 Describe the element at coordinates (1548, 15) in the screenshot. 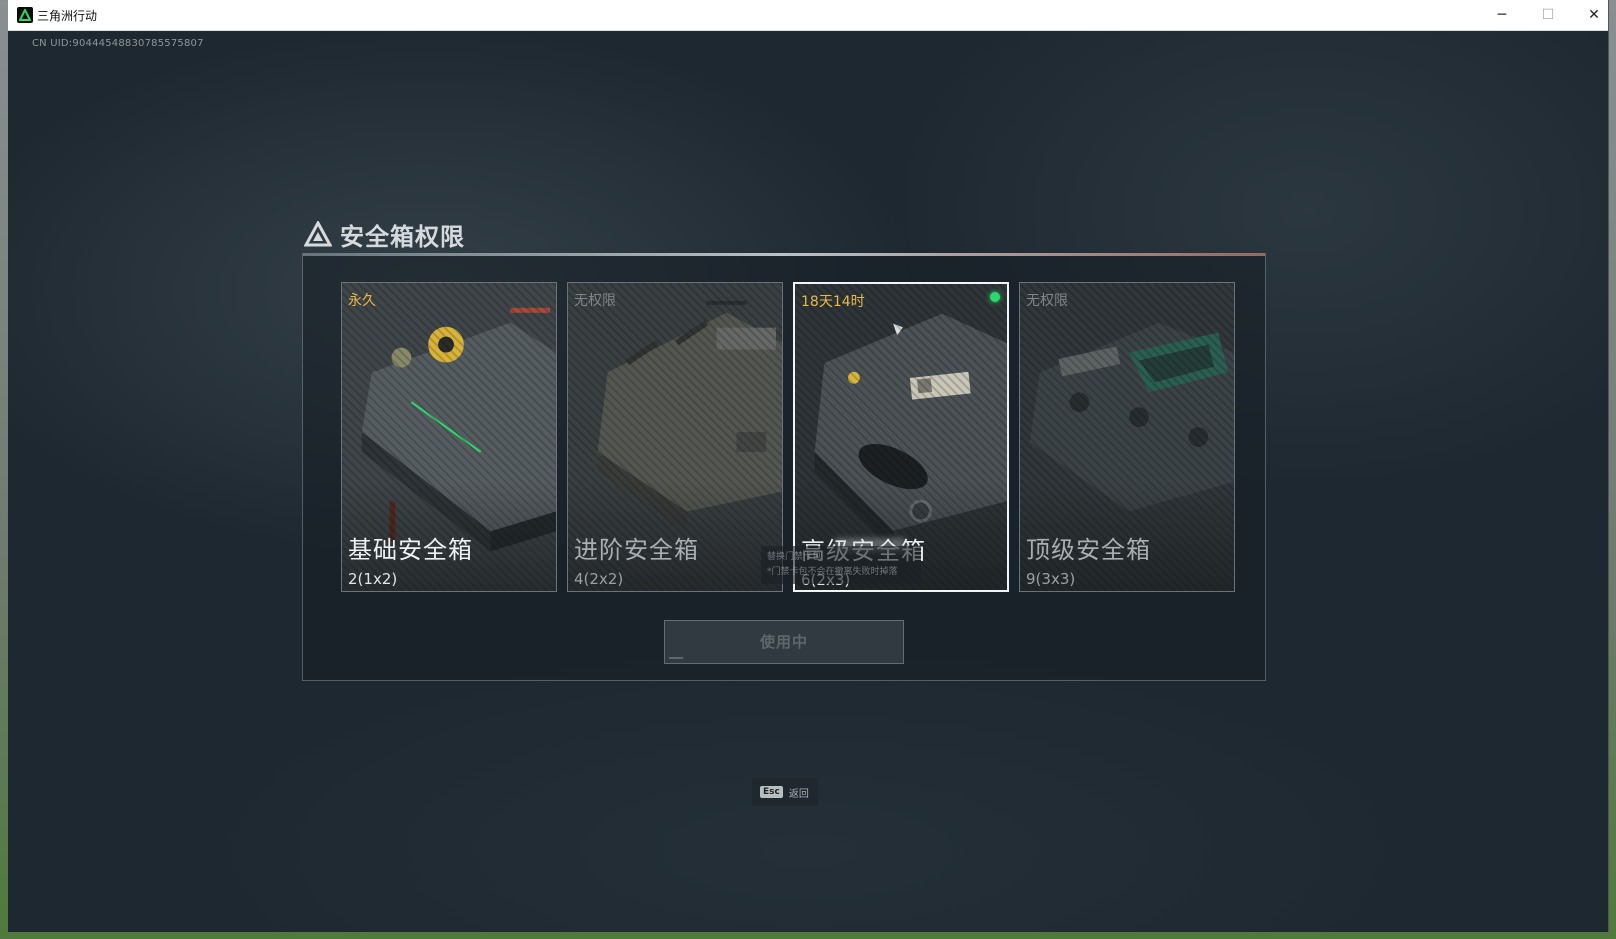

I see `maximize-button: ☐` at that location.